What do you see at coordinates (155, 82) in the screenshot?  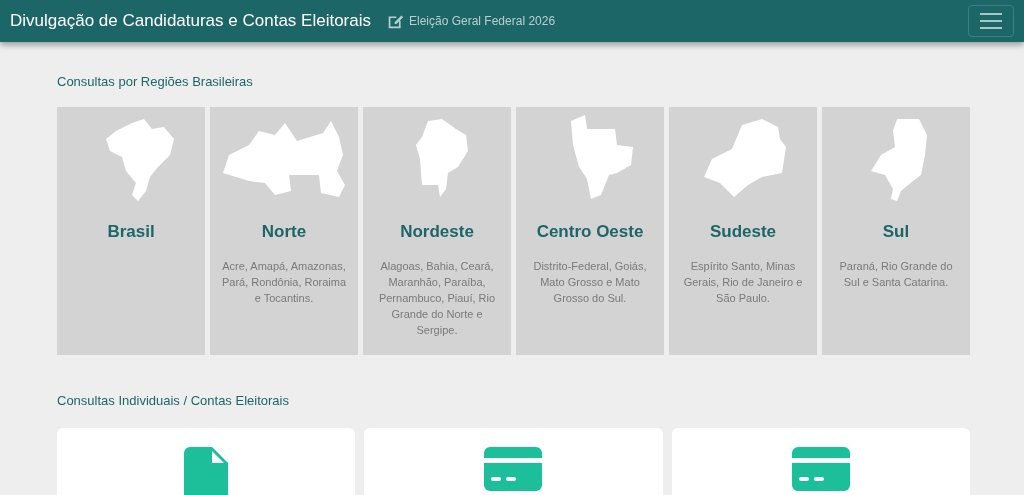 I see `section-heading: Consultas por Regiões Brasileiras` at bounding box center [155, 82].